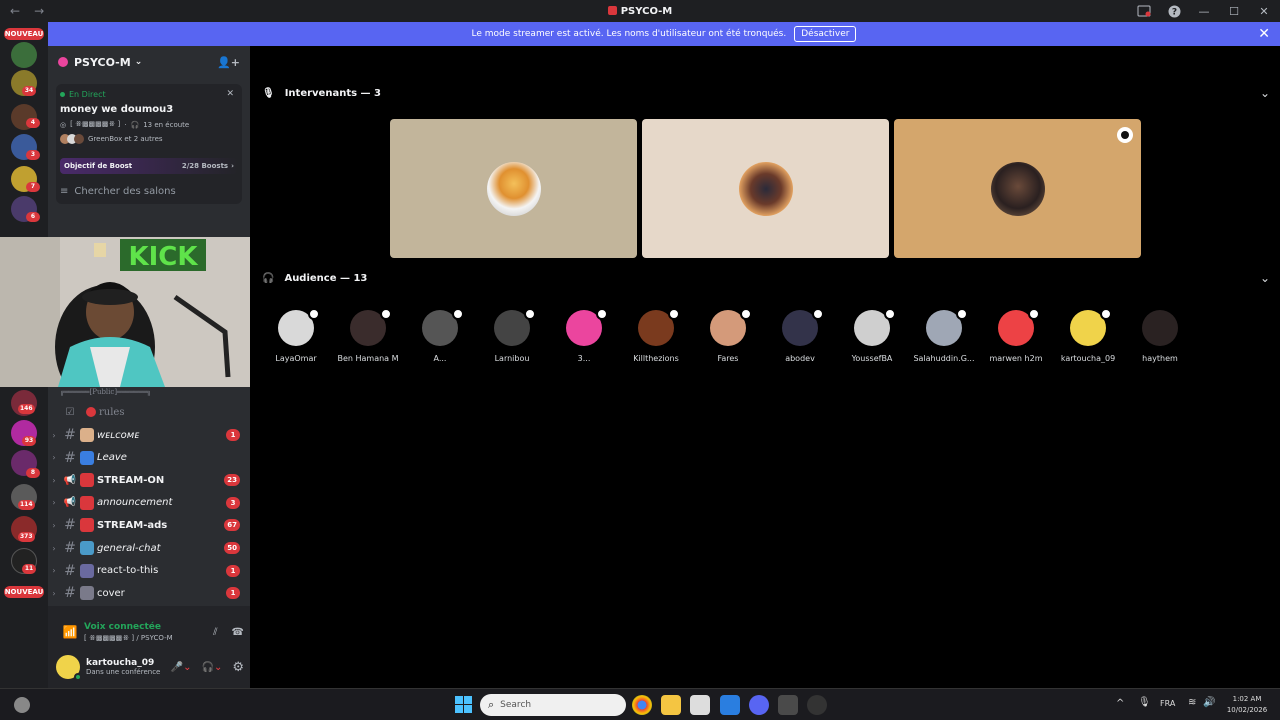 This screenshot has width=1280, height=720. I want to click on category-header: ╔══════[Public]═══════╗, so click(105, 392).